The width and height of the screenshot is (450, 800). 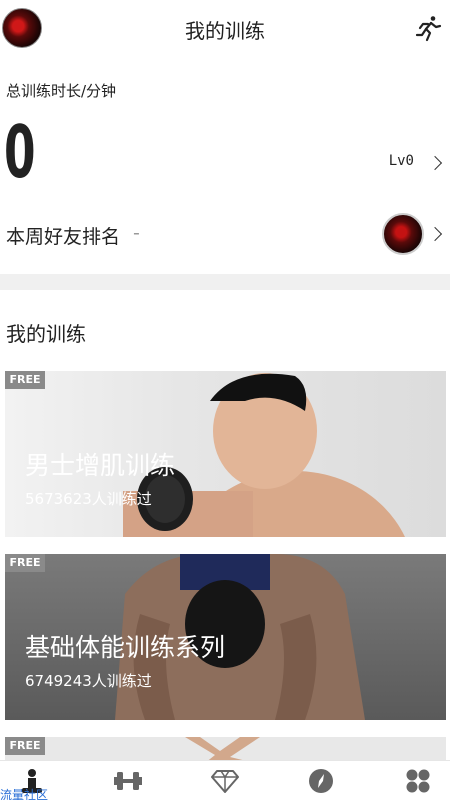 What do you see at coordinates (24, 793) in the screenshot?
I see `community-overlay-label: 流量社区` at bounding box center [24, 793].